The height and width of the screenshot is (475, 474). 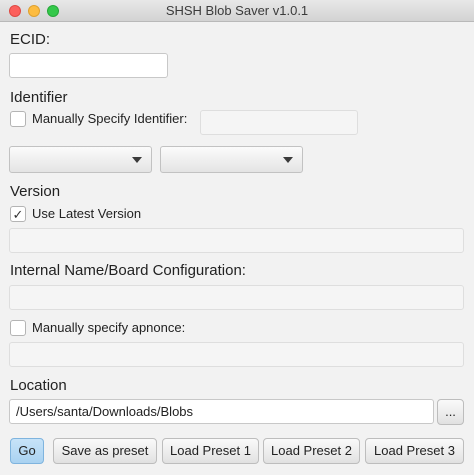 What do you see at coordinates (279, 122) in the screenshot?
I see `identifier-field` at bounding box center [279, 122].